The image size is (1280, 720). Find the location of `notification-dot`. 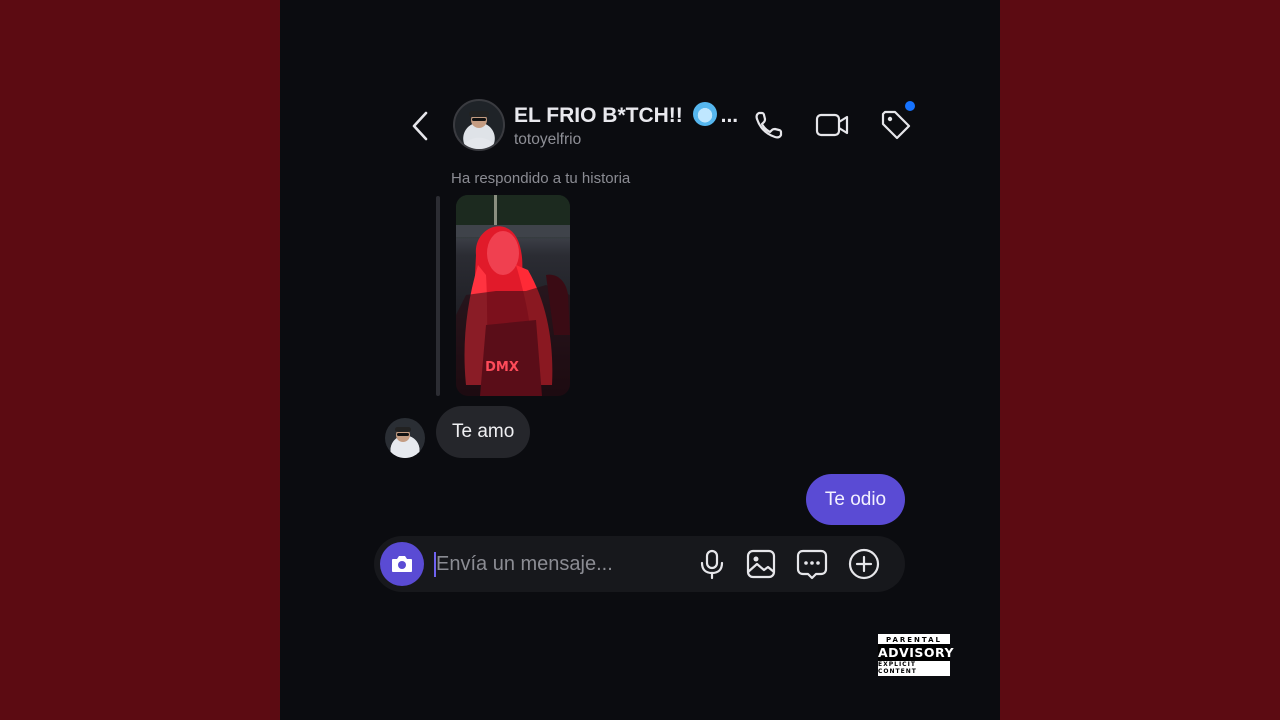

notification-dot is located at coordinates (910, 106).